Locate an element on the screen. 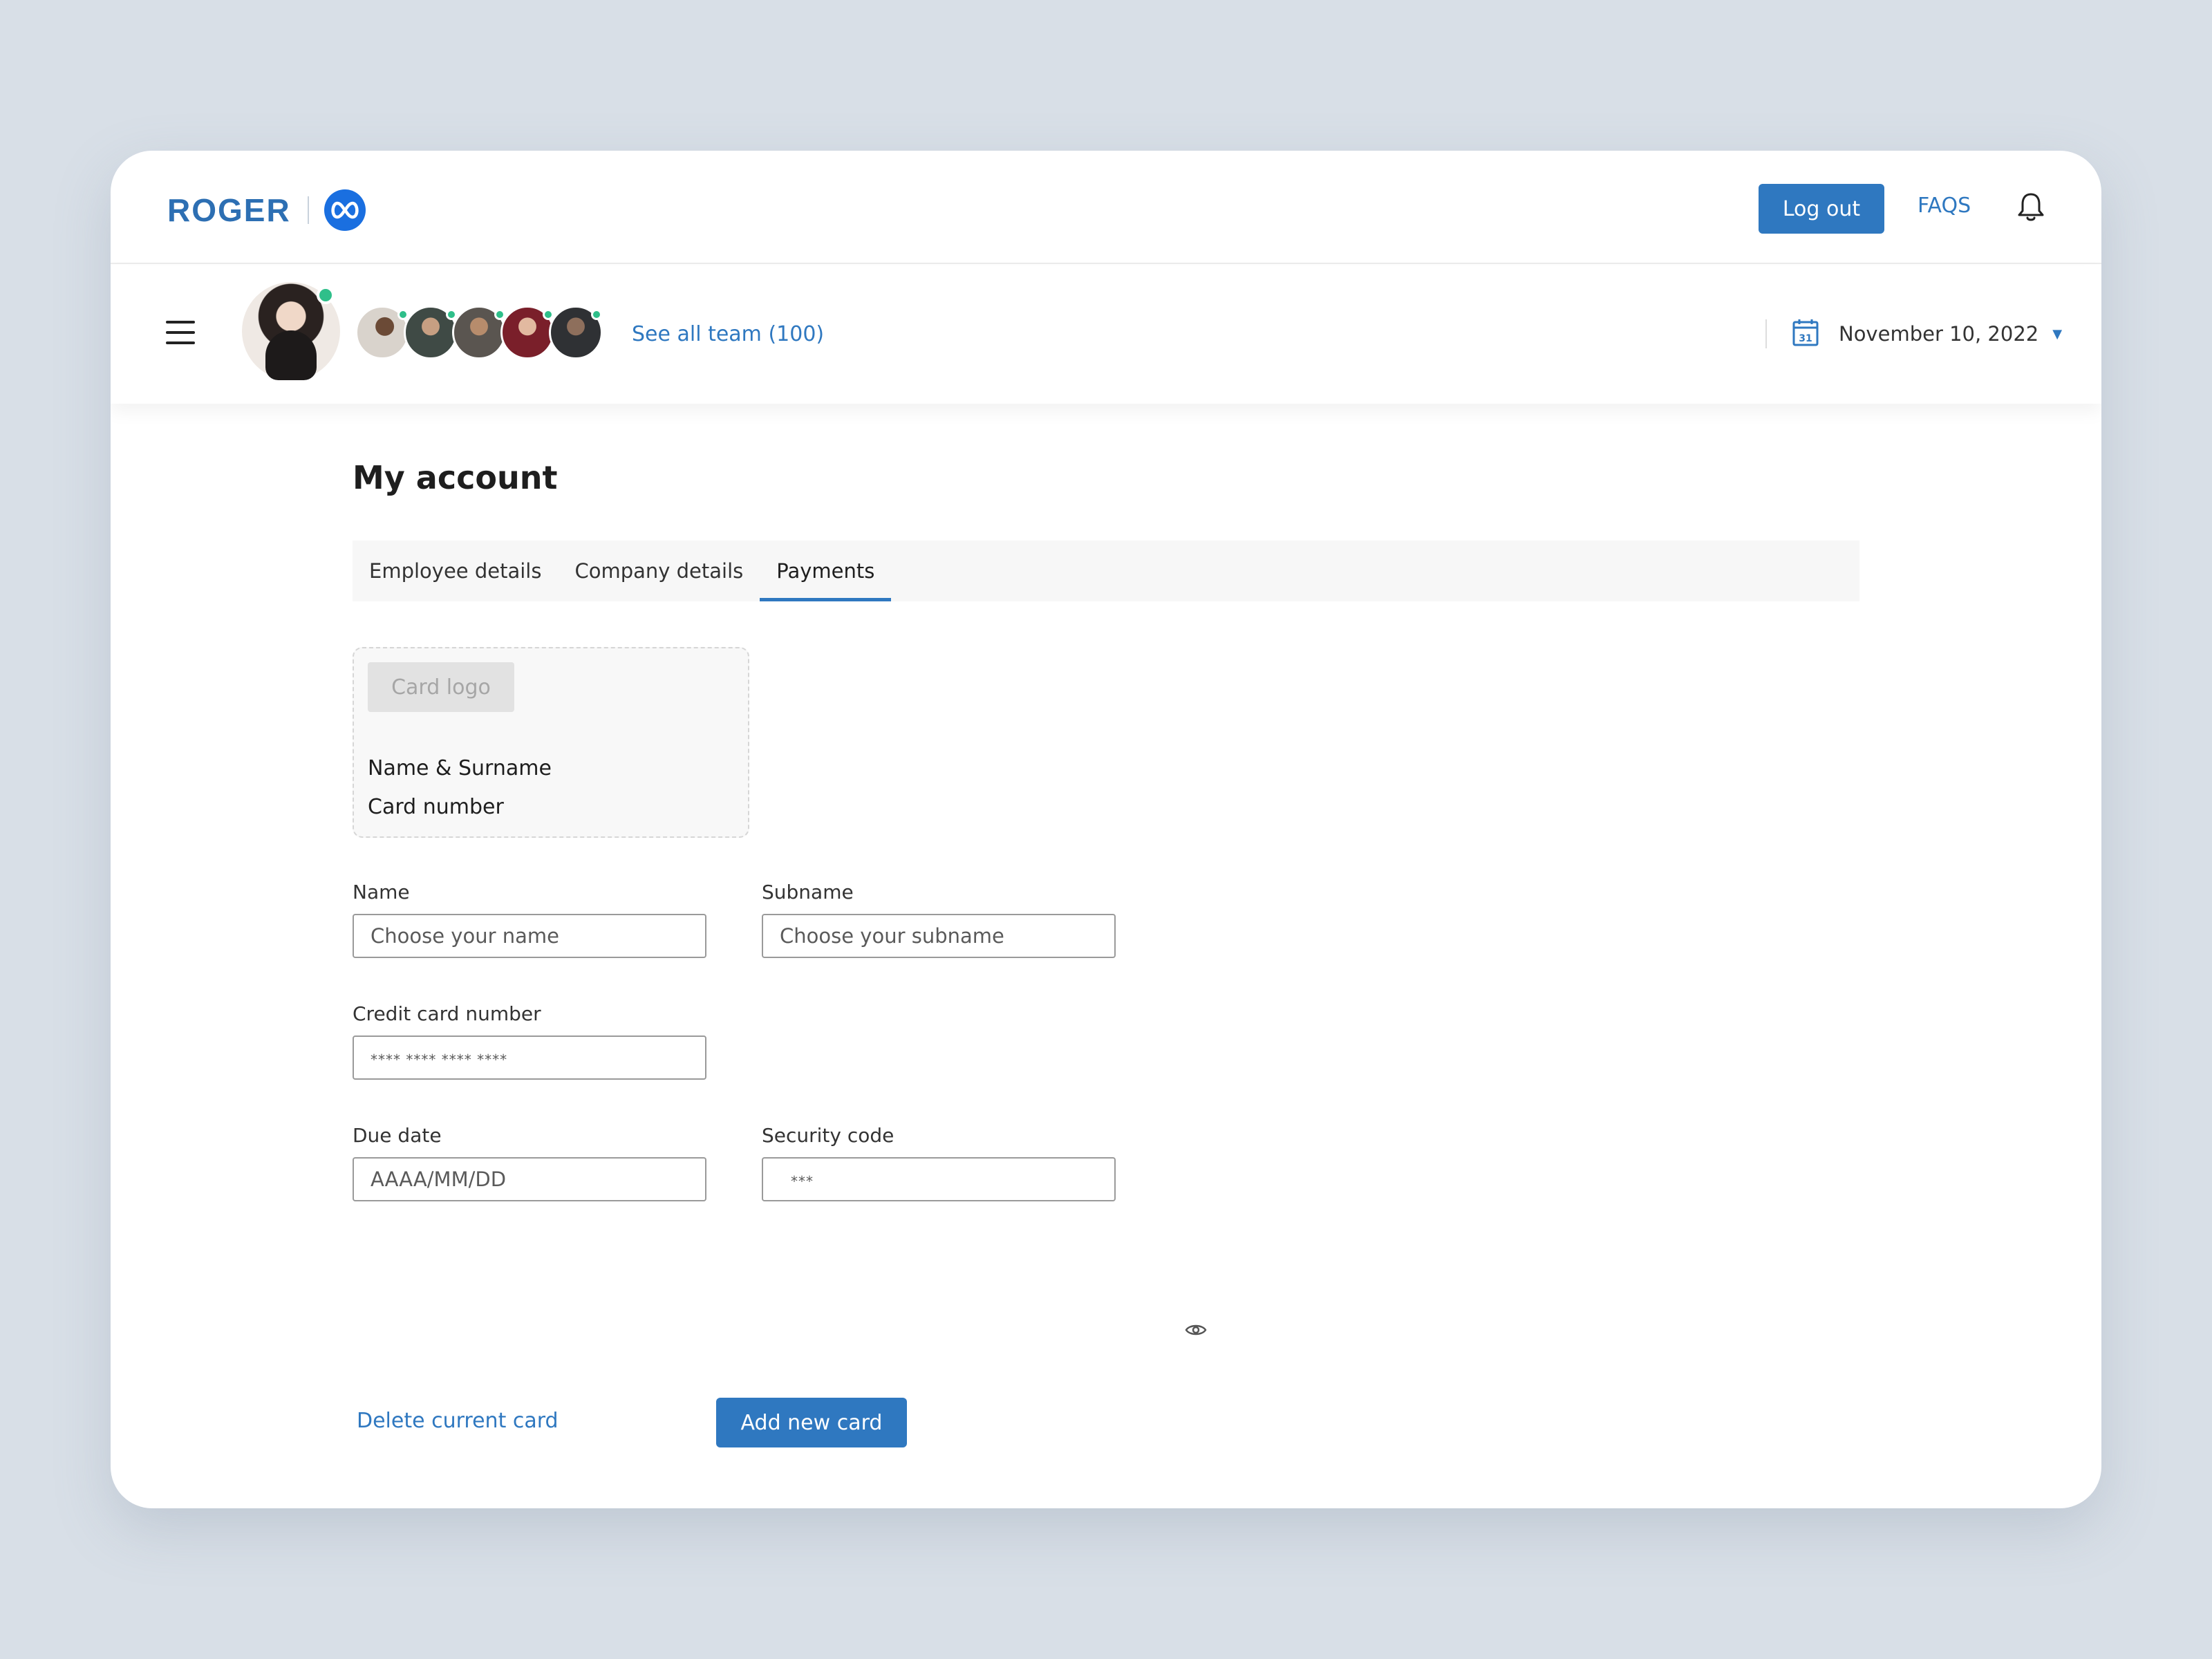 The width and height of the screenshot is (2212, 1659). date-divider is located at coordinates (1766, 333).